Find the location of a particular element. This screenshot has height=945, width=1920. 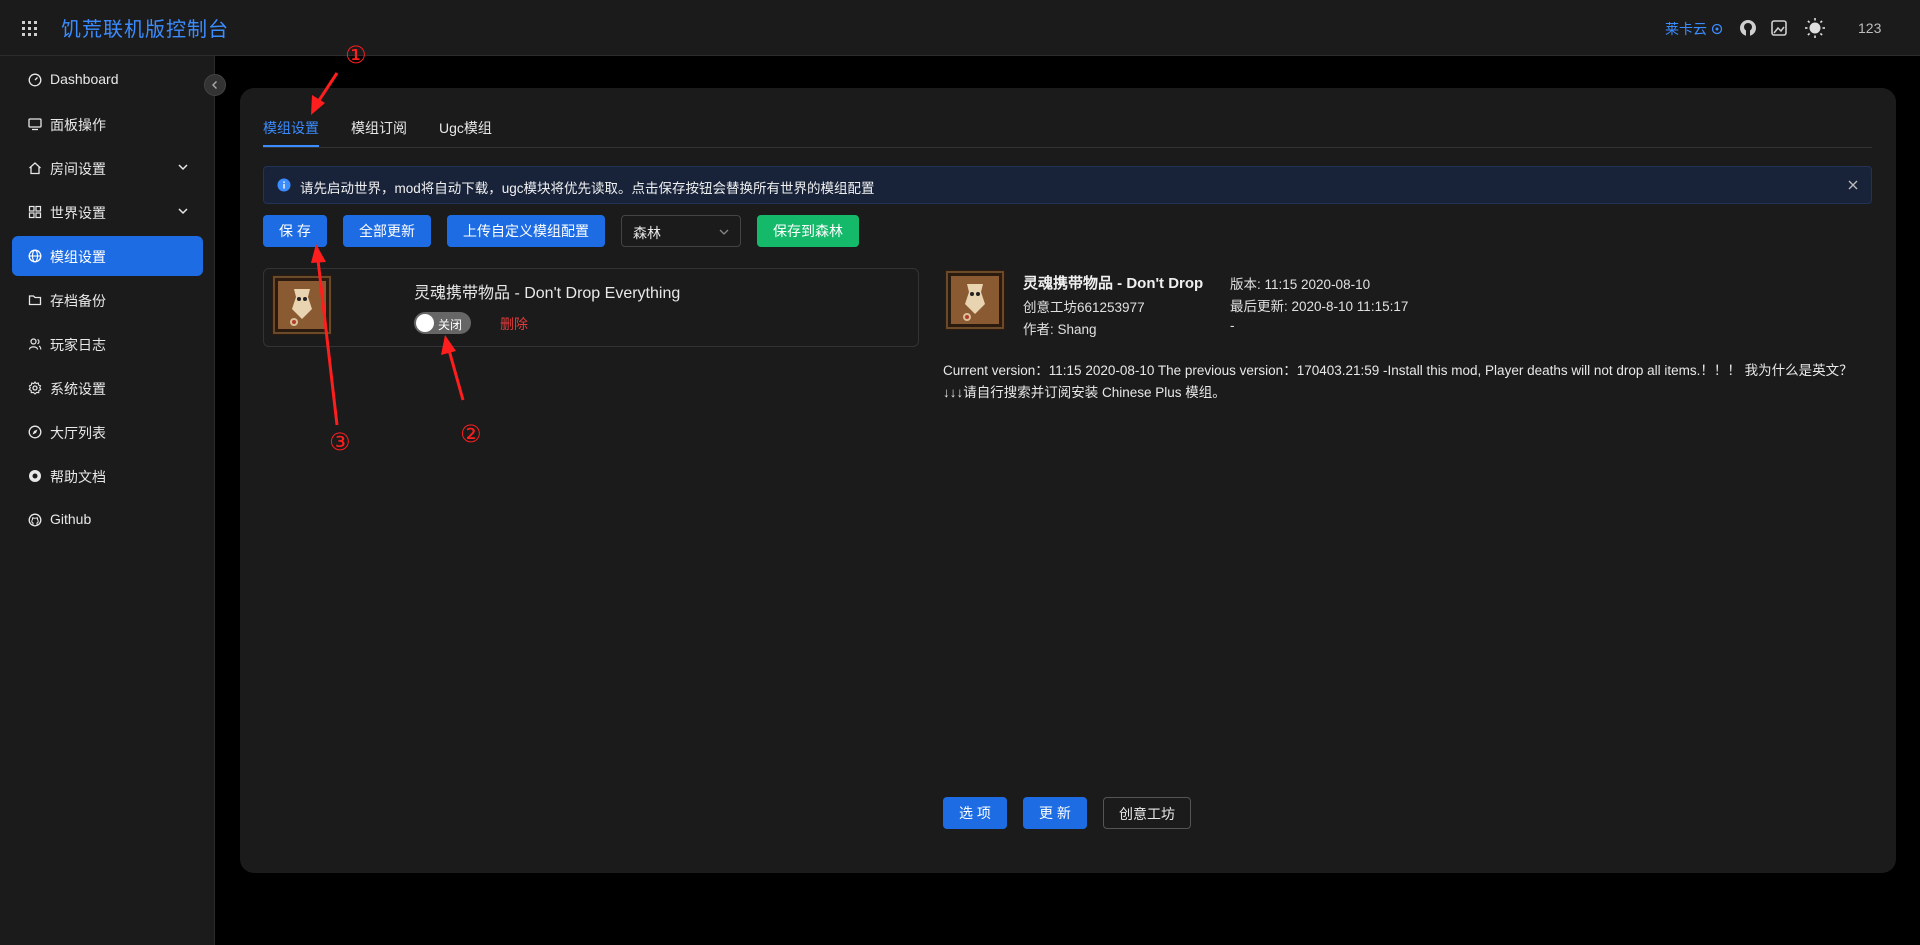

sidebar-item-lobby: 大厅列表 is located at coordinates (107, 432).